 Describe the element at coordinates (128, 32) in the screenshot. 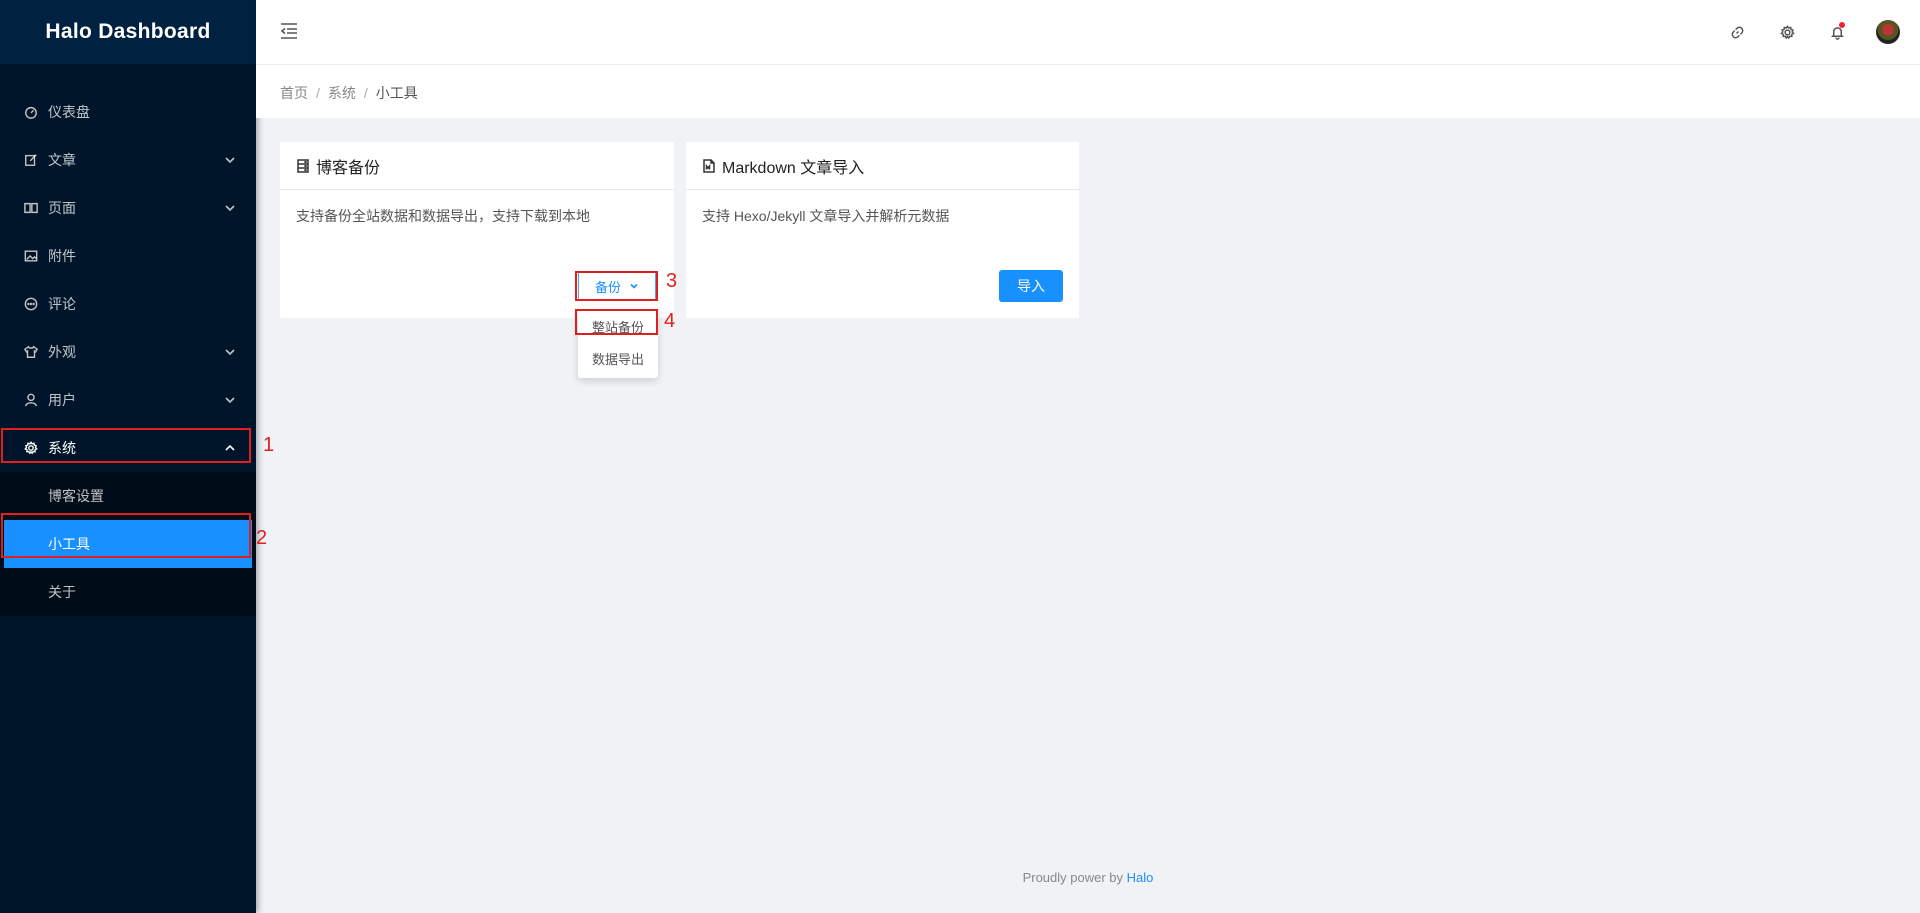

I see `app-logo-title: Halo Dashboard` at that location.